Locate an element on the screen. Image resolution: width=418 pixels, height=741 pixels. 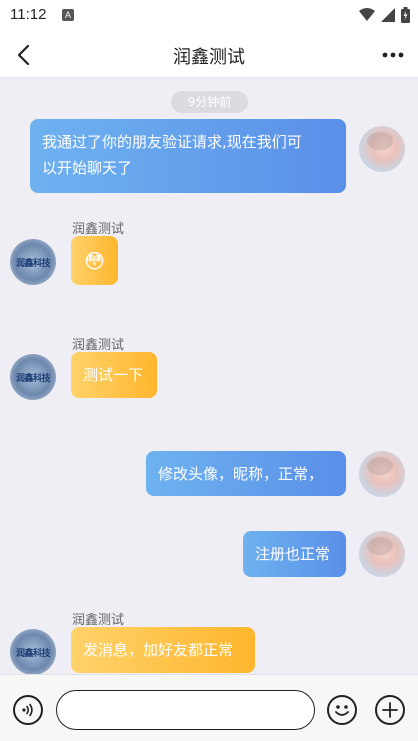
message-text: 修改头像，昵称，正常， is located at coordinates (241, 473).